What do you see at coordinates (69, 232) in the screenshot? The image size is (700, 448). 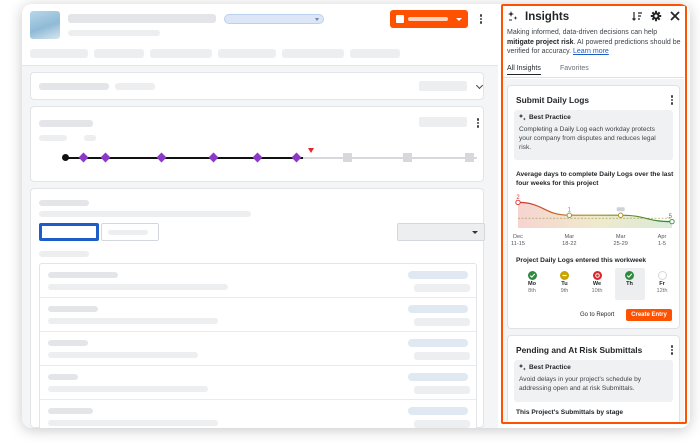 I see `toggle-option-selected` at bounding box center [69, 232].